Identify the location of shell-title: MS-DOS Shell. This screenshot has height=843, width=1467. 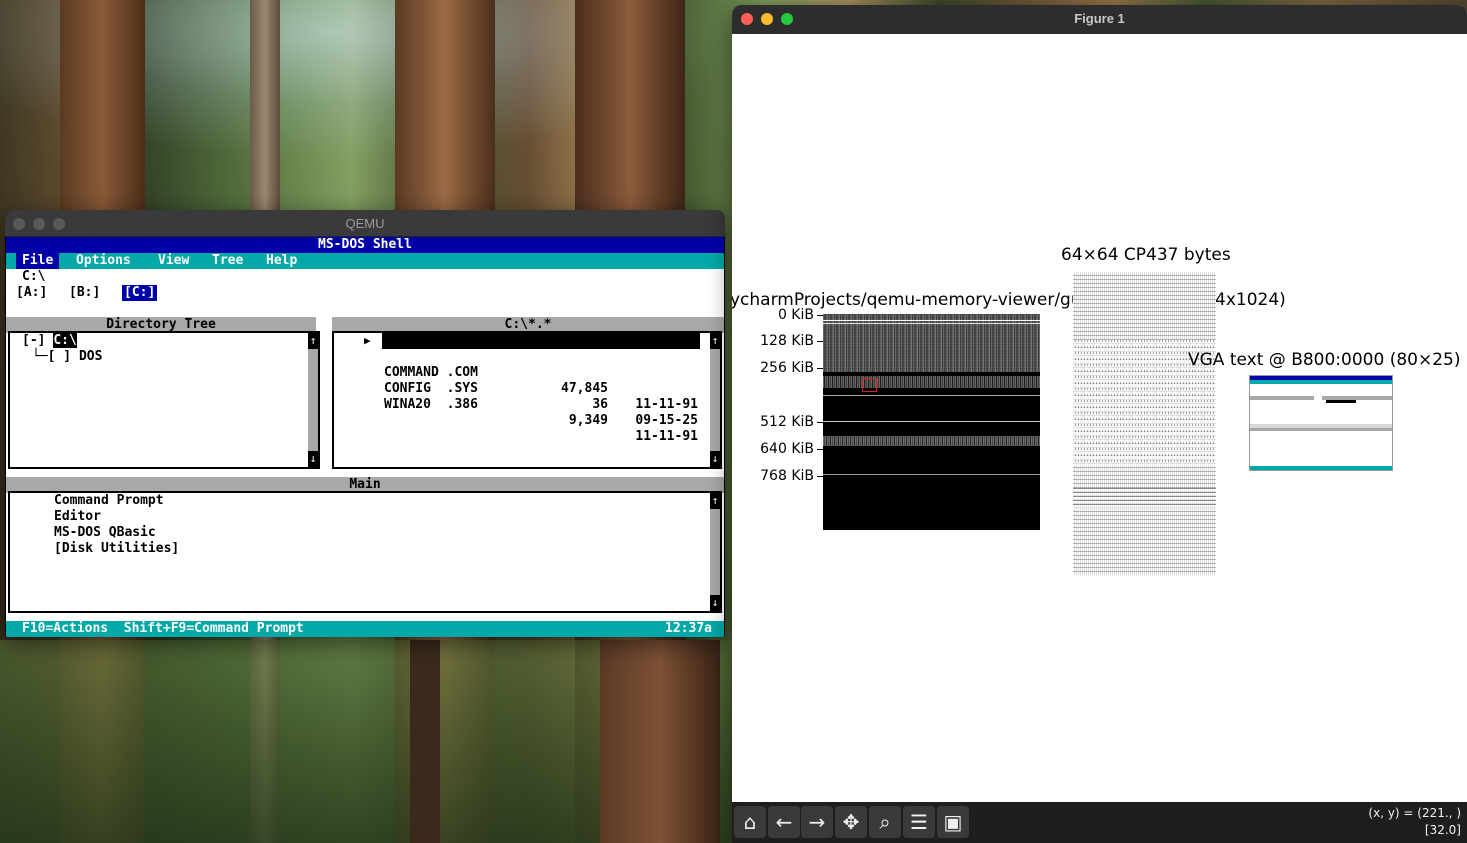
(365, 245).